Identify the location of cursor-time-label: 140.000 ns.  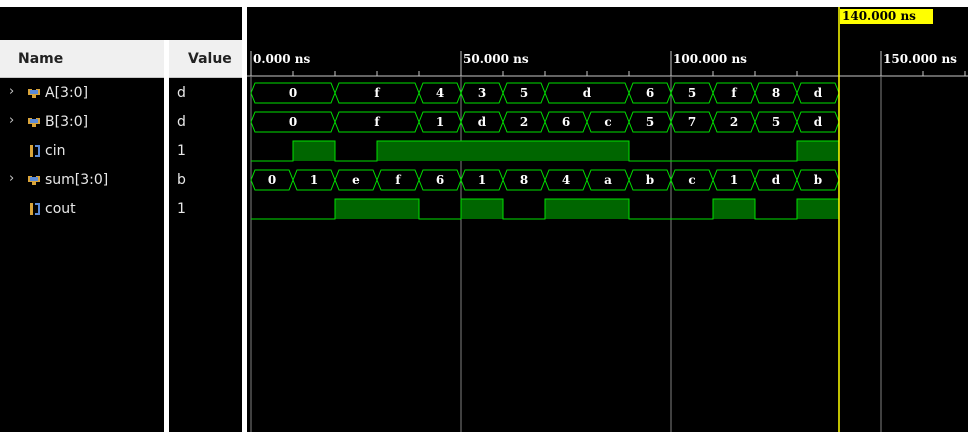
(879, 16).